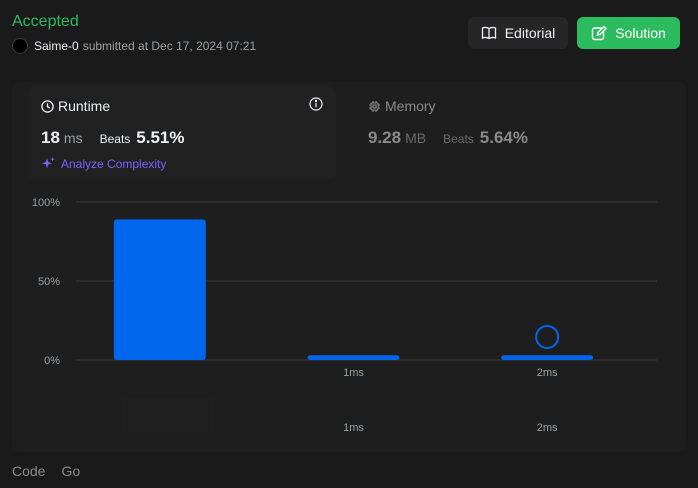  Describe the element at coordinates (70, 471) in the screenshot. I see `tab-go: Go` at that location.